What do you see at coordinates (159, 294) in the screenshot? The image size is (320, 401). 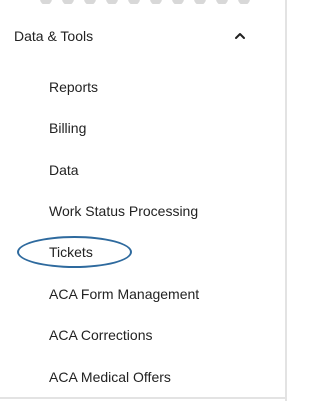 I see `menu-item-aca-form-management: ACA Form Management` at bounding box center [159, 294].